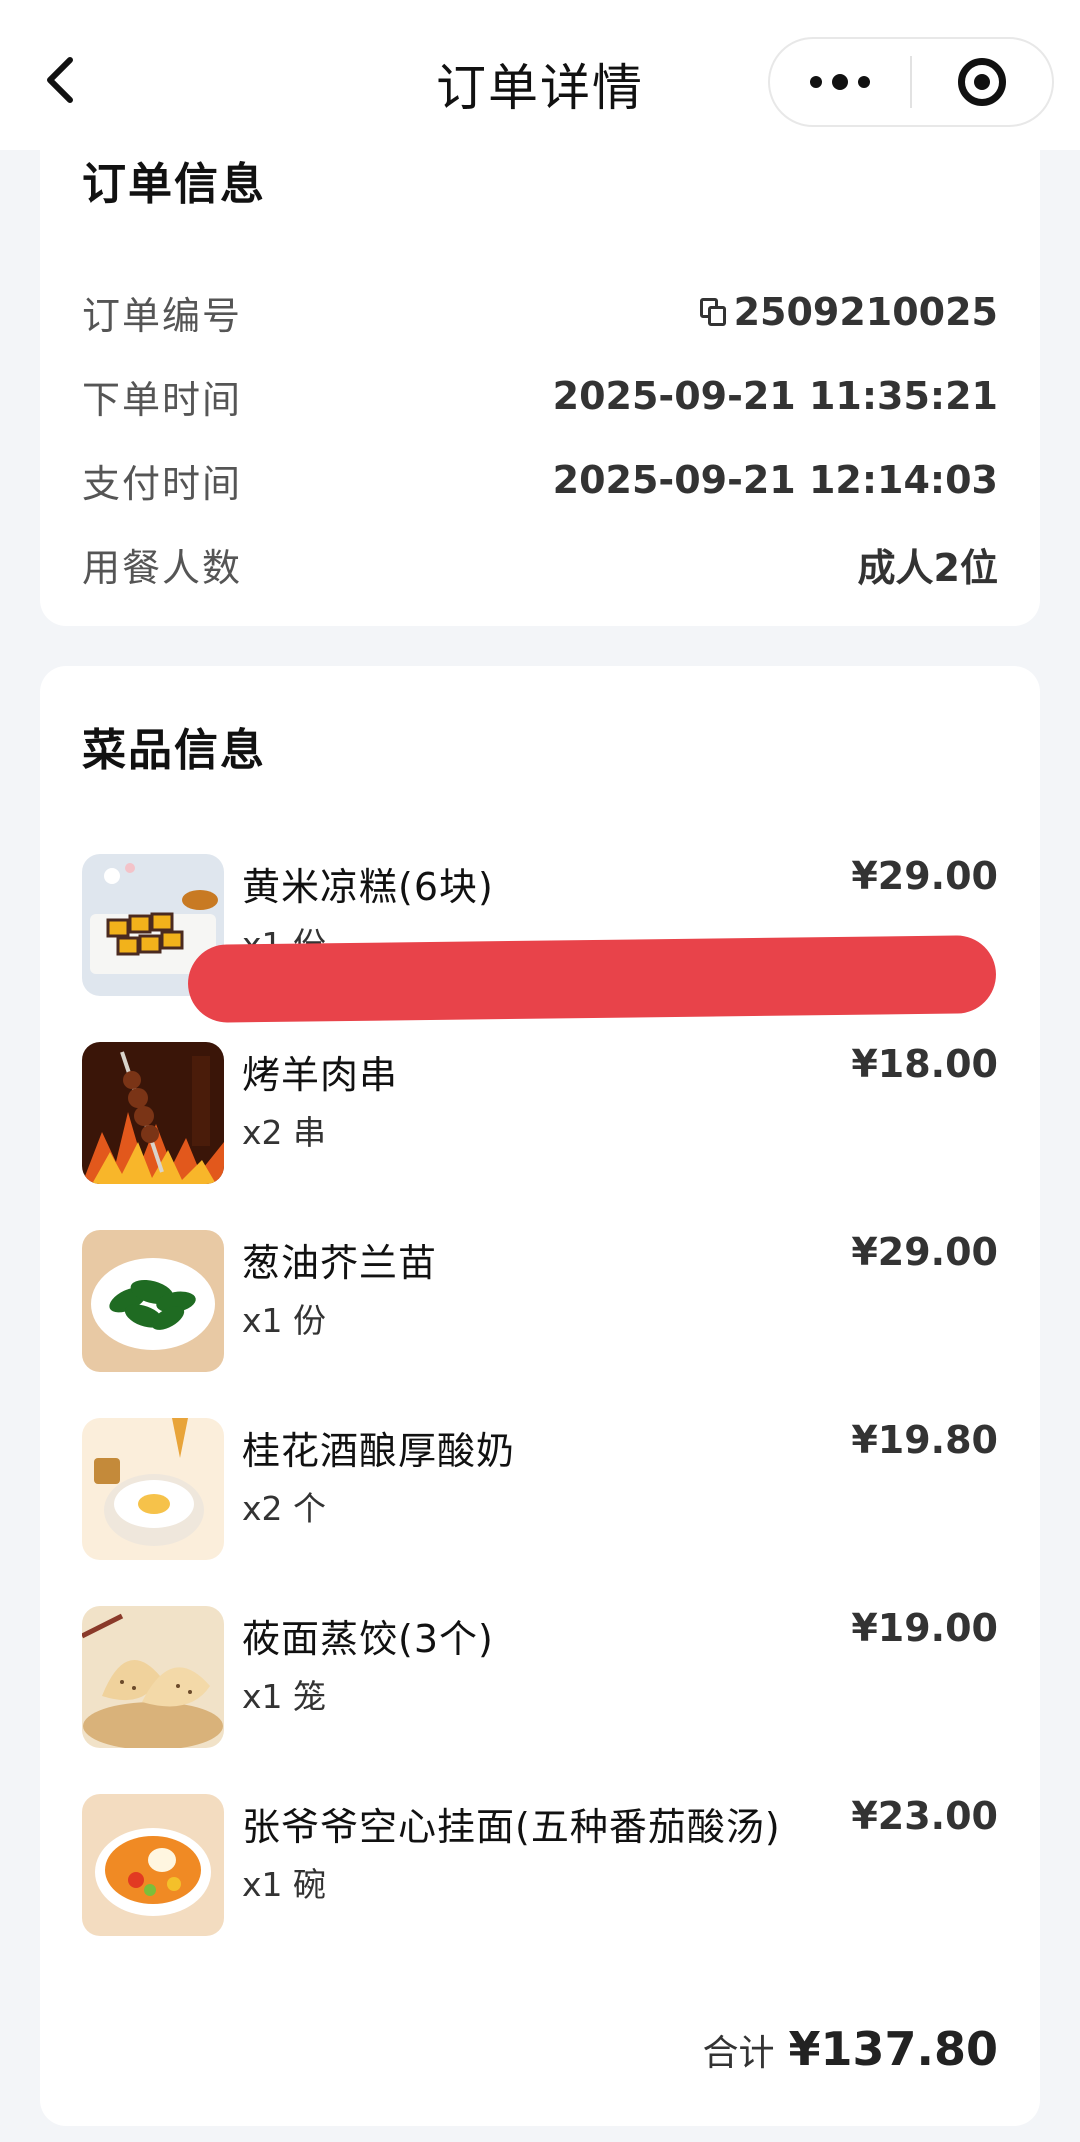 This screenshot has width=1080, height=2142. I want to click on more-dots-icon, so click(840, 82).